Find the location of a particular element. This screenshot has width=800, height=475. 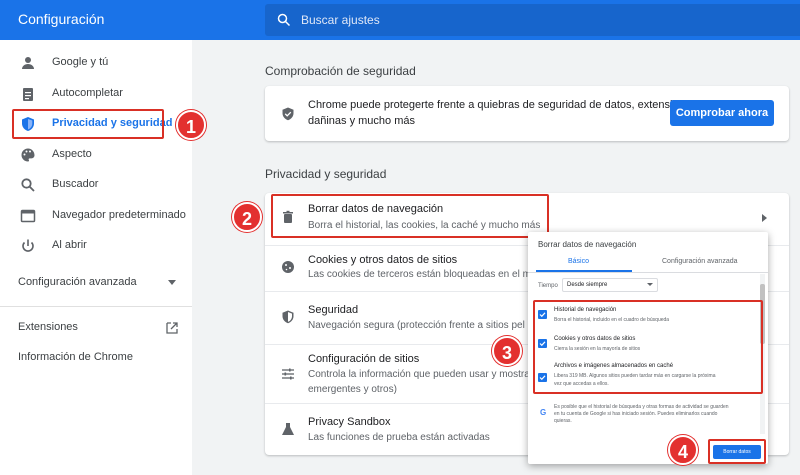

sidebar-item-appearance: Aspecto is located at coordinates (96, 155).